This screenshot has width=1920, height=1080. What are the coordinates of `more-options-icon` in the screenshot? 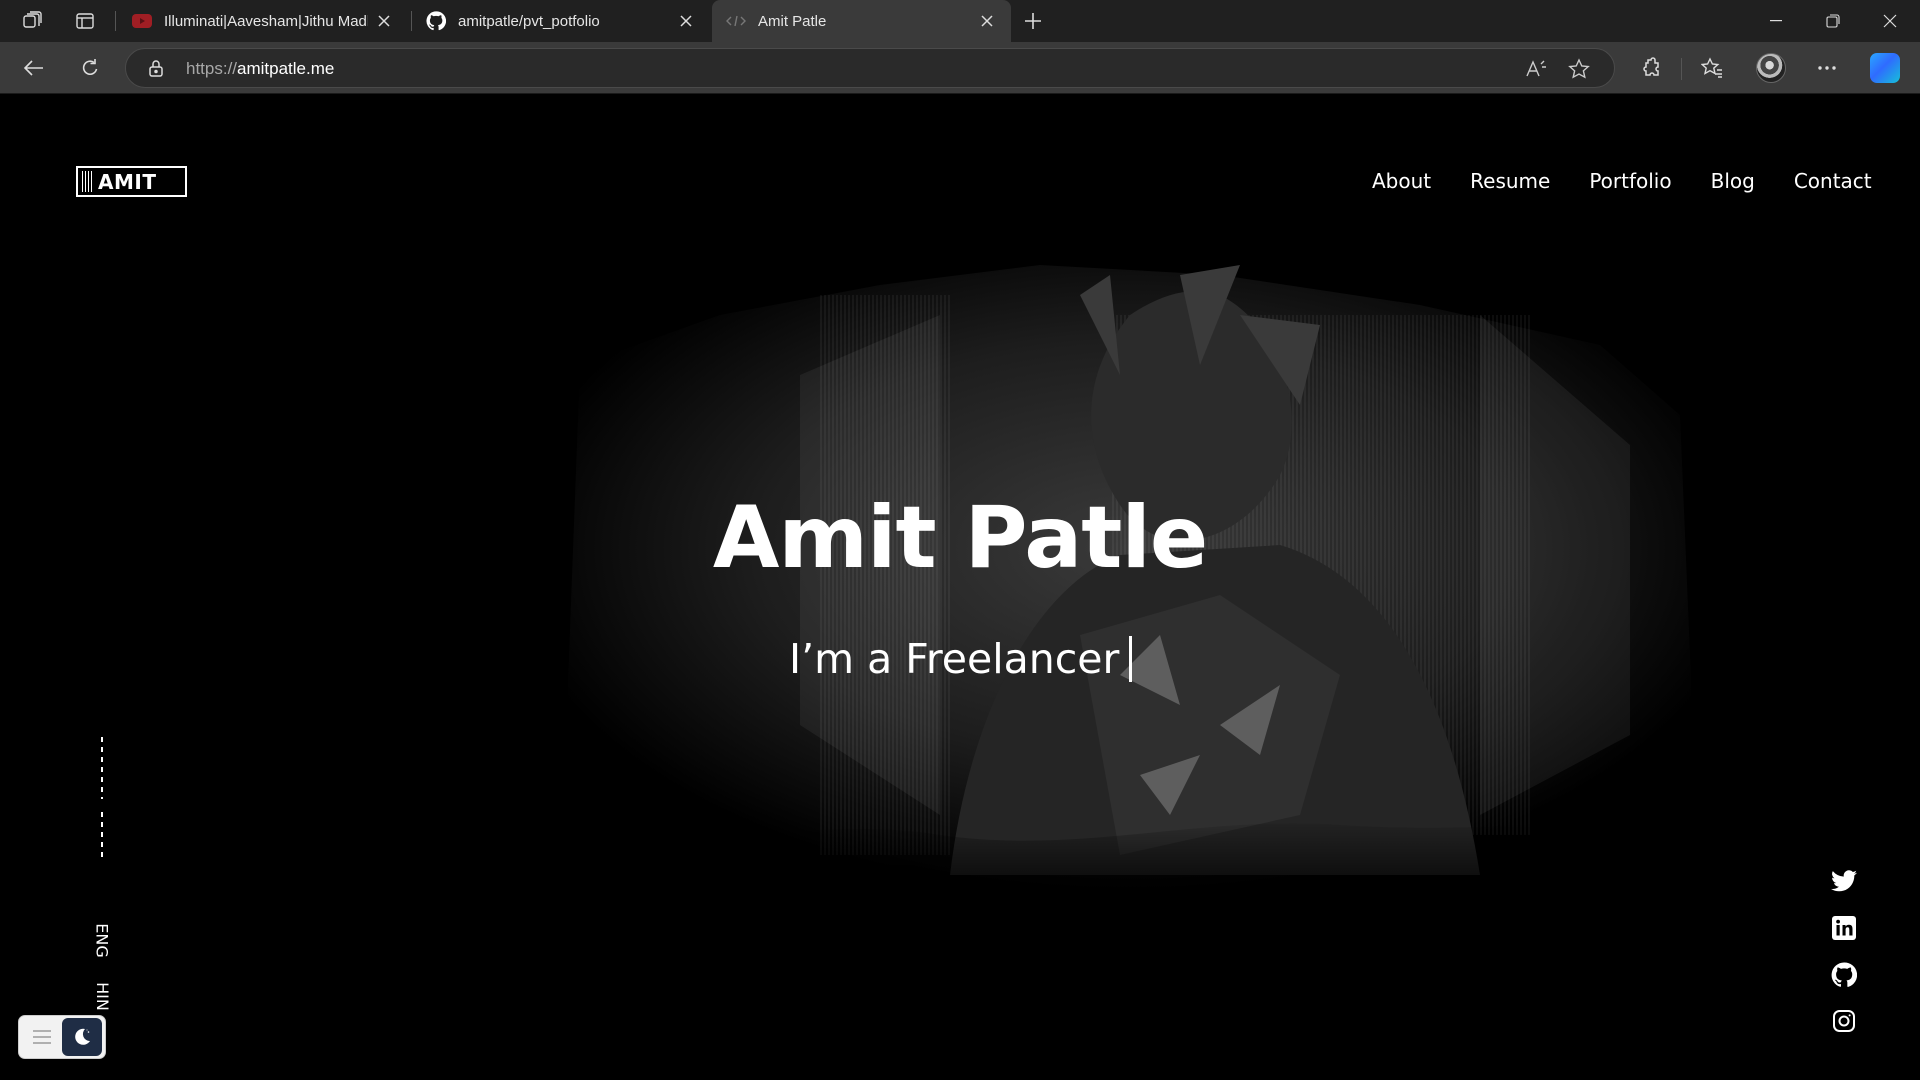 It's located at (1827, 68).